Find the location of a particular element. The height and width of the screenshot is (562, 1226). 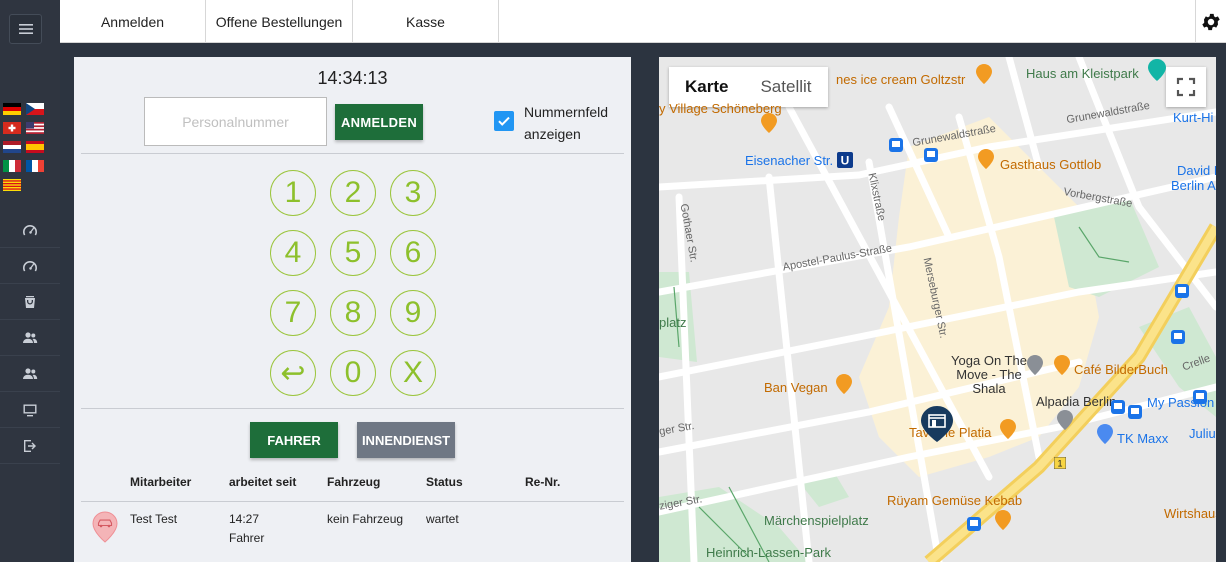

settings-button is located at coordinates (1210, 21).